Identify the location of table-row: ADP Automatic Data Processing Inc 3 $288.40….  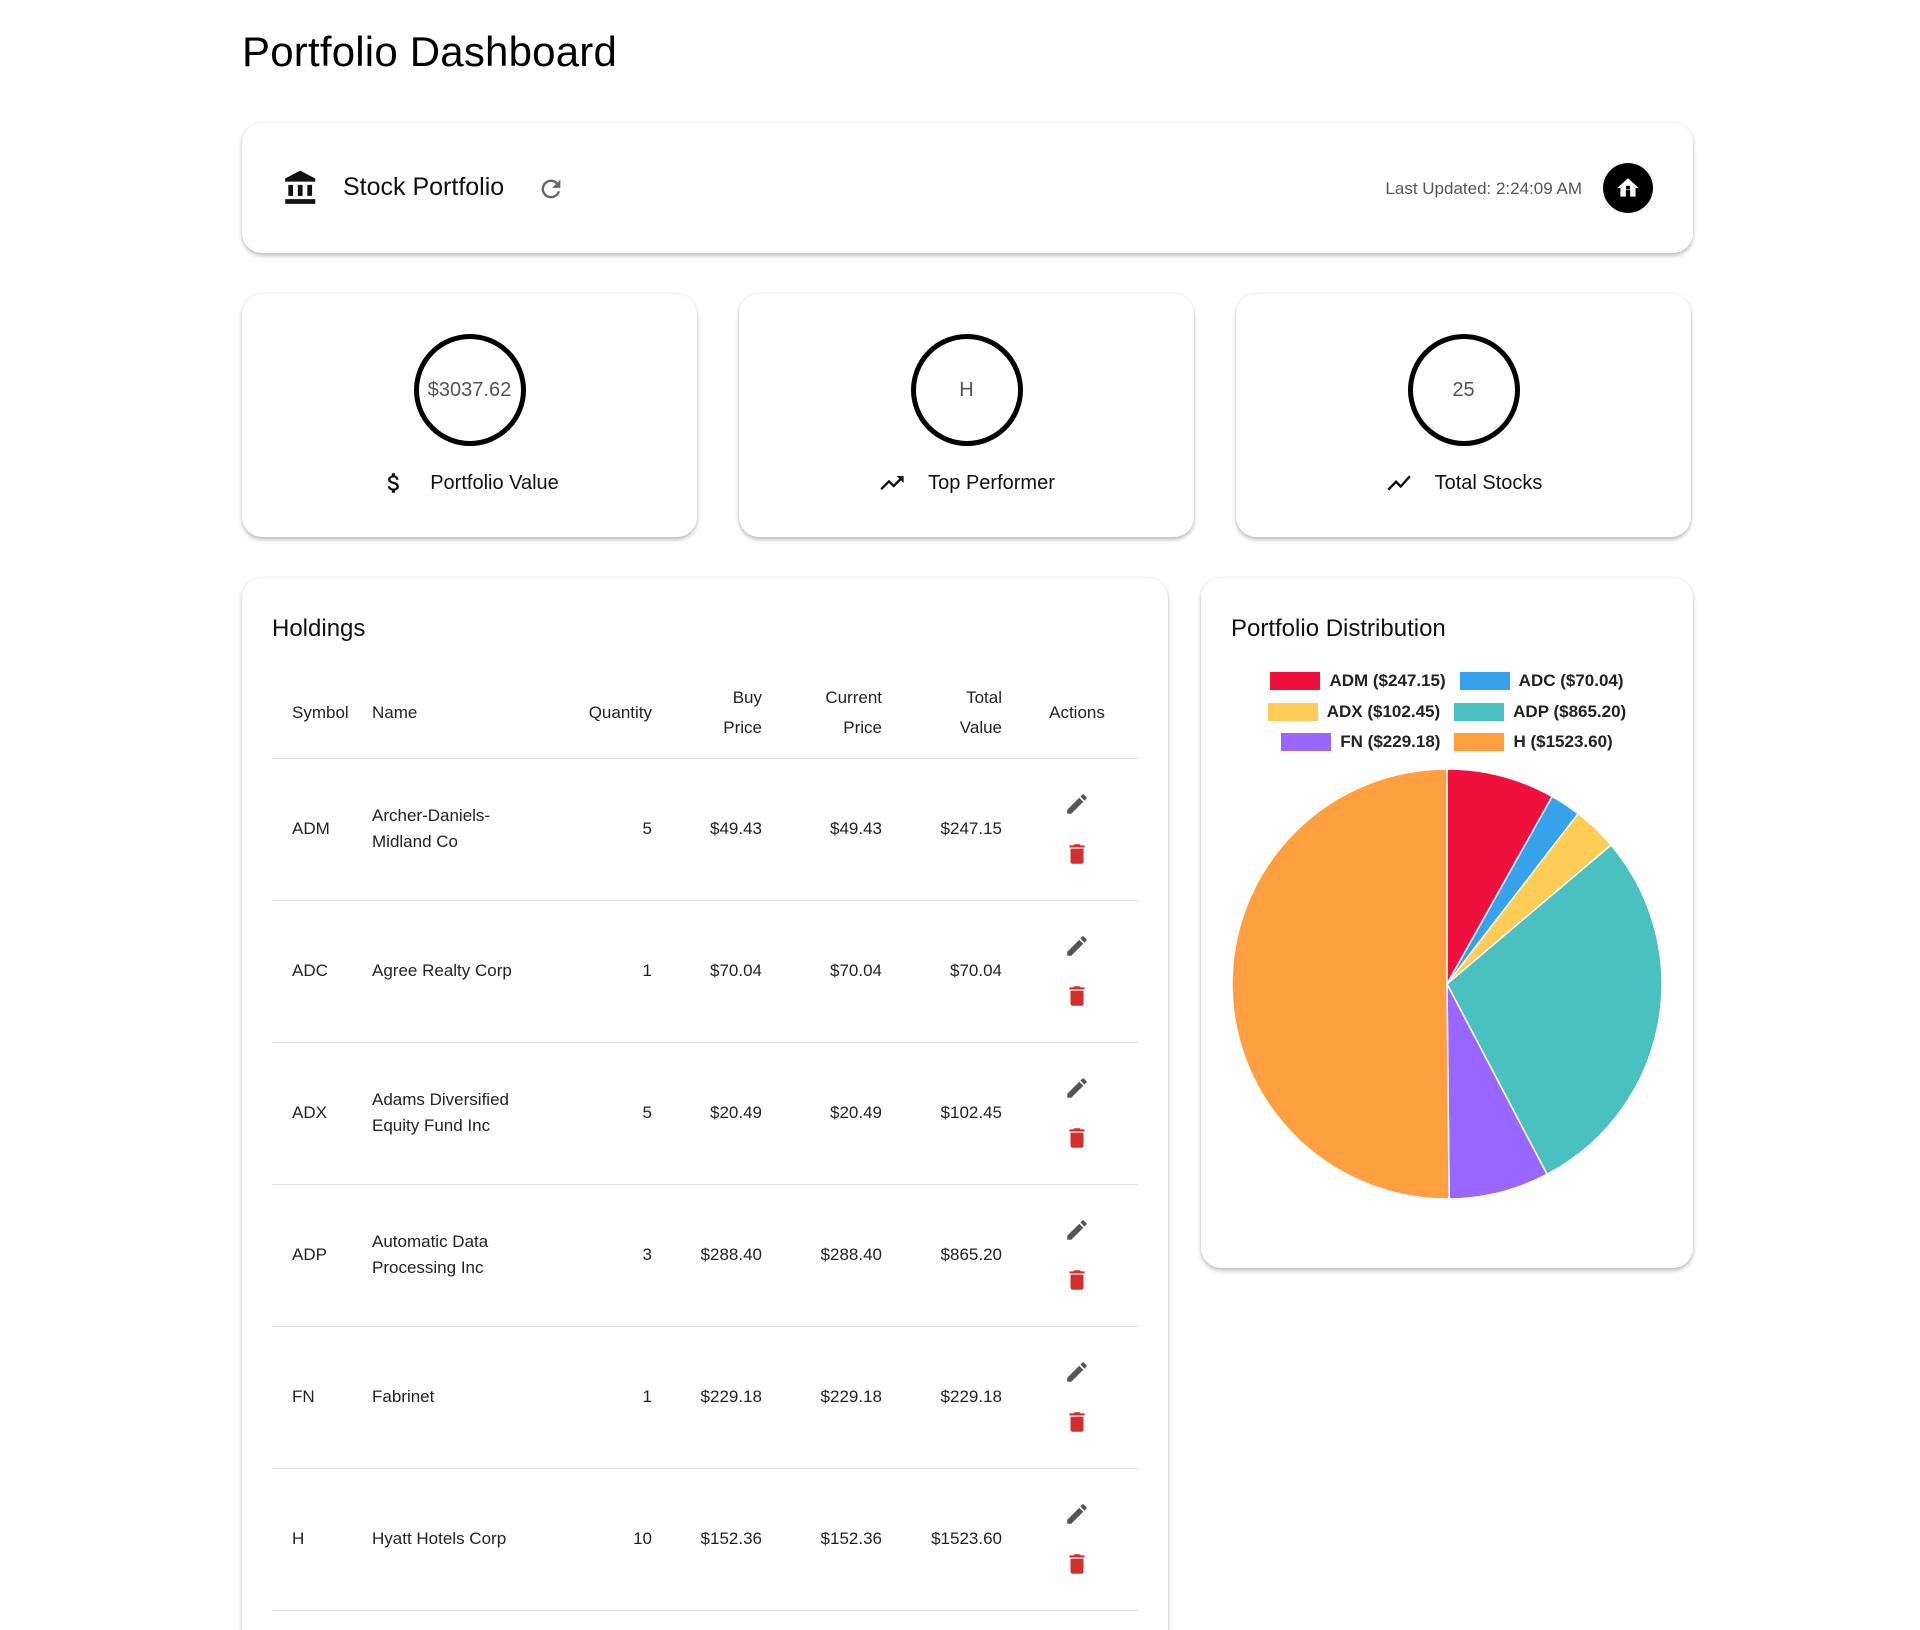
(705, 1255).